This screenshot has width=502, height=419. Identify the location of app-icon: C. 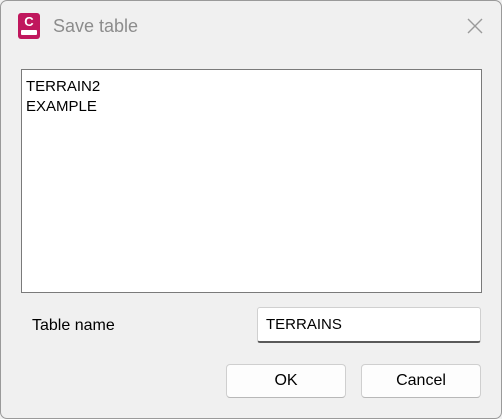
(29, 26).